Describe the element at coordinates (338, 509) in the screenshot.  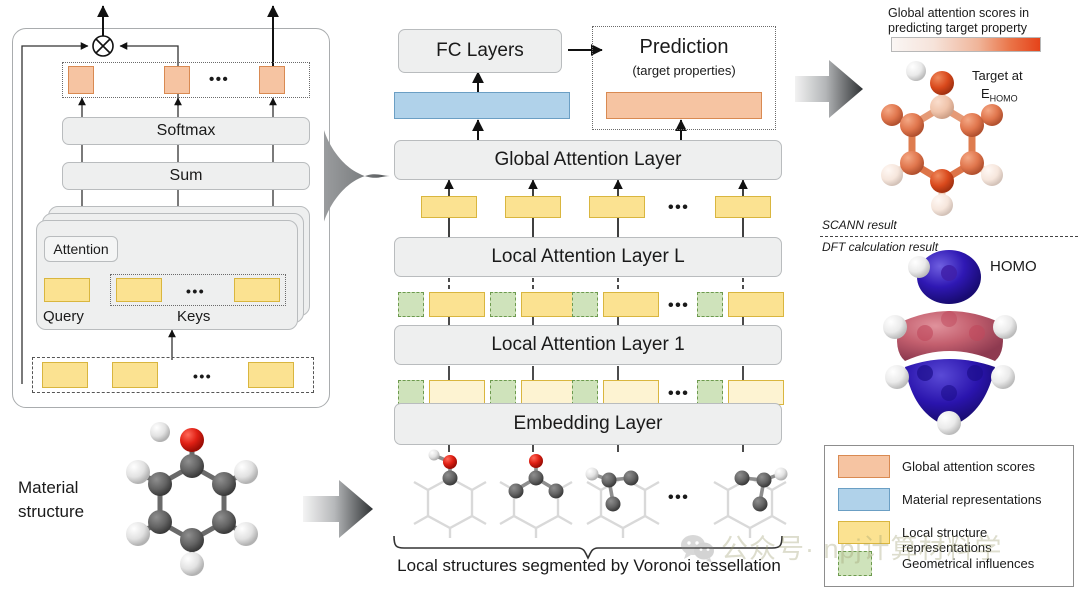
I see `flow-arrow-material-to-structures-icon` at that location.